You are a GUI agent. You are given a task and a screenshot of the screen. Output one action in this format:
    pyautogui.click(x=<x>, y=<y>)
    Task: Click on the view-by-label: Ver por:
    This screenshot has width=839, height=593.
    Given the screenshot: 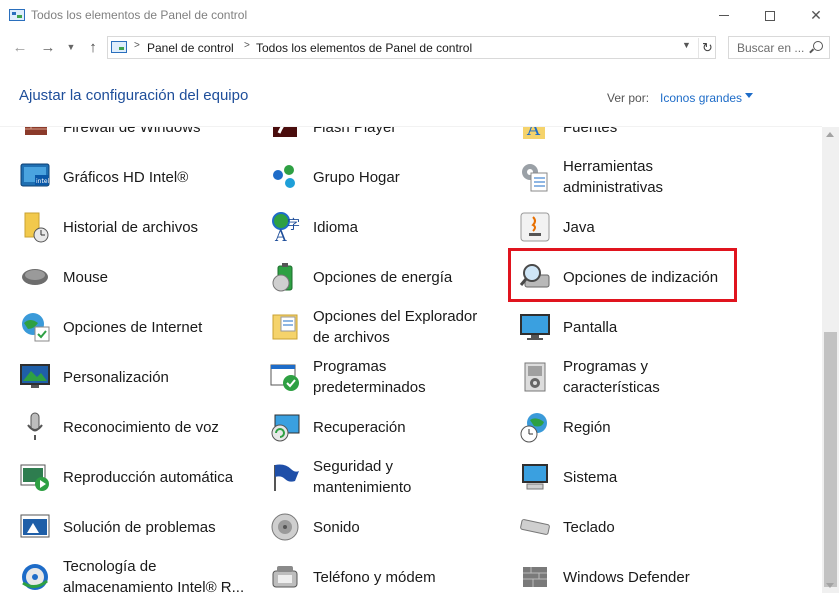 What is the action you would take?
    pyautogui.click(x=628, y=98)
    